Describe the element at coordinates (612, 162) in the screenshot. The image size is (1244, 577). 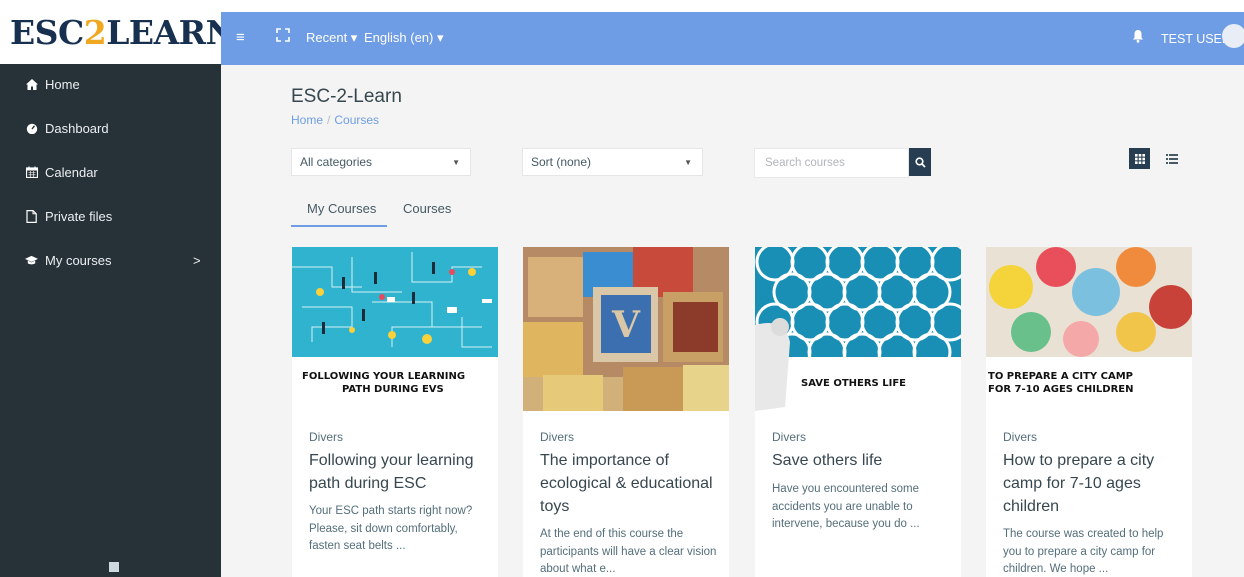
I see `sort-select: Sort (none) ▼` at that location.